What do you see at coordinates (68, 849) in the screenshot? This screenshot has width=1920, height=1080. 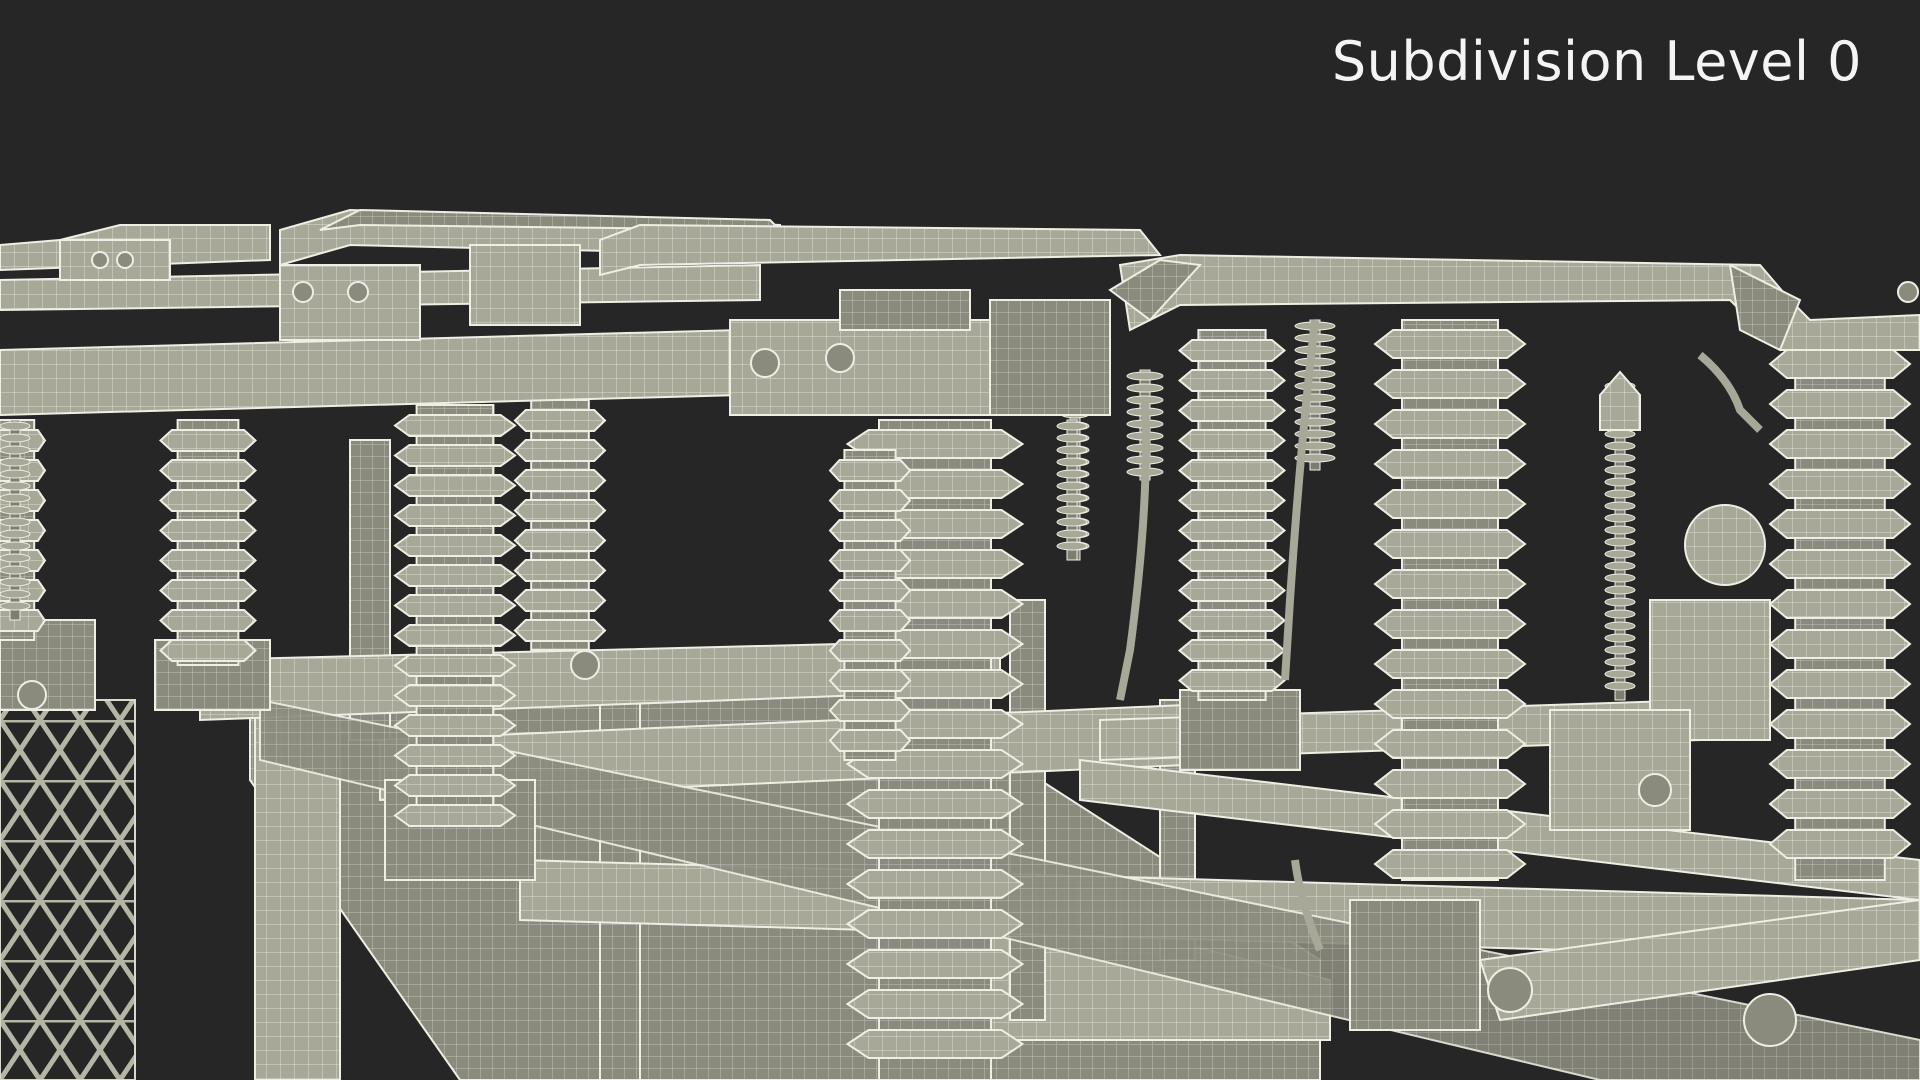 I see `lattice-tower-left` at bounding box center [68, 849].